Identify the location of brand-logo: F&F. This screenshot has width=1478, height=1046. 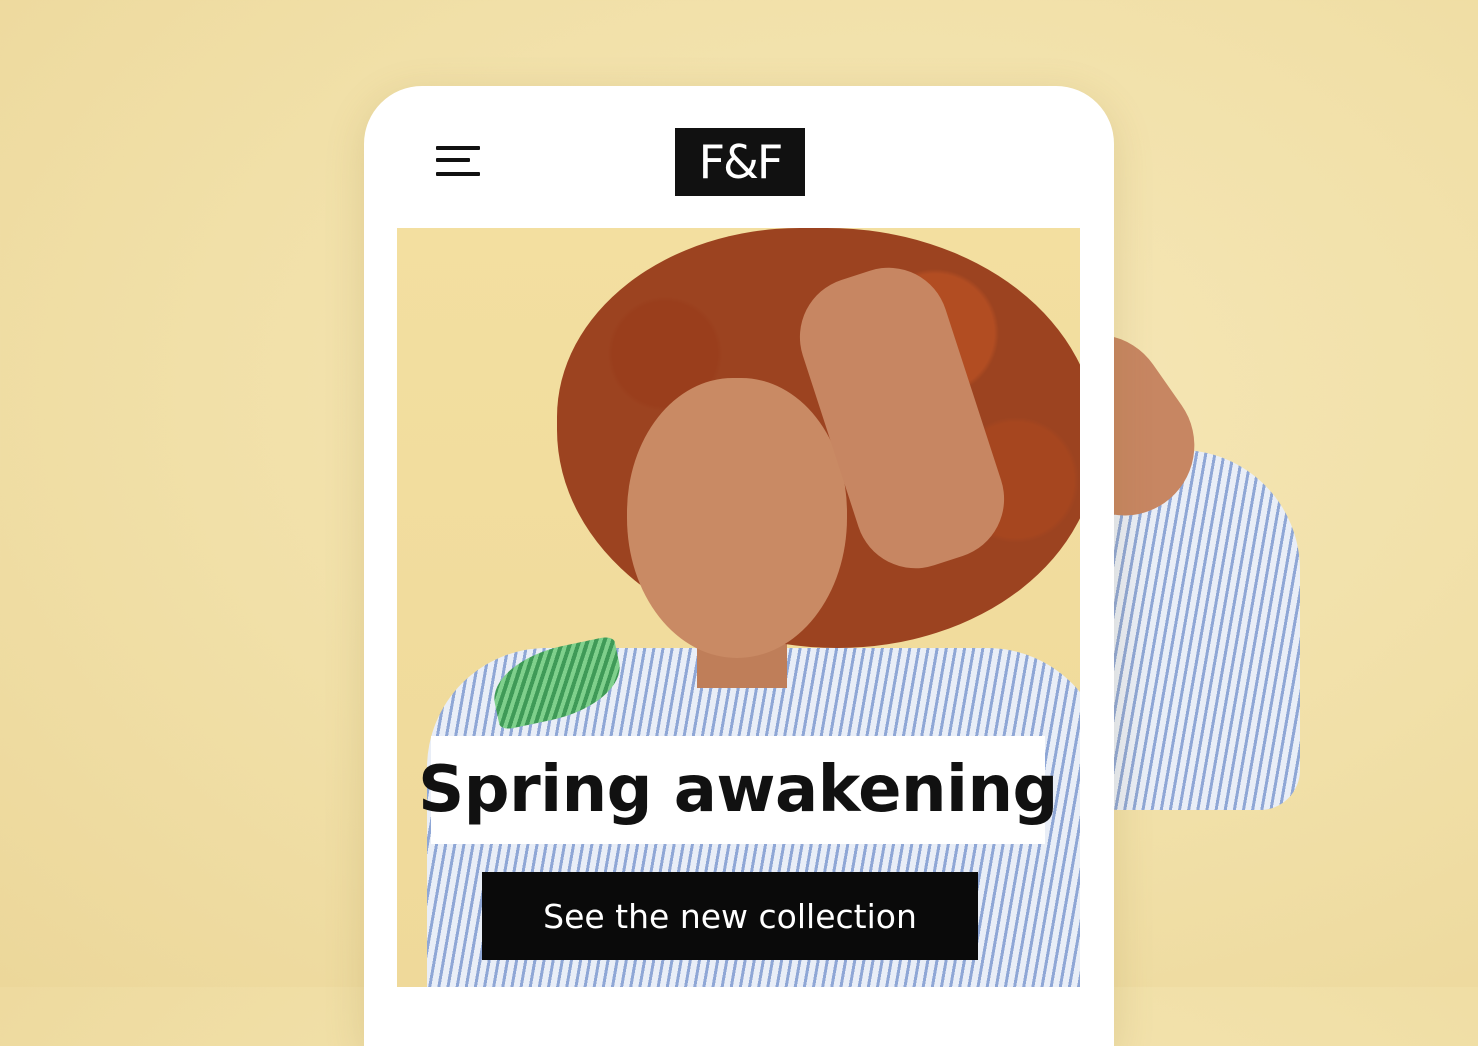
(740, 162).